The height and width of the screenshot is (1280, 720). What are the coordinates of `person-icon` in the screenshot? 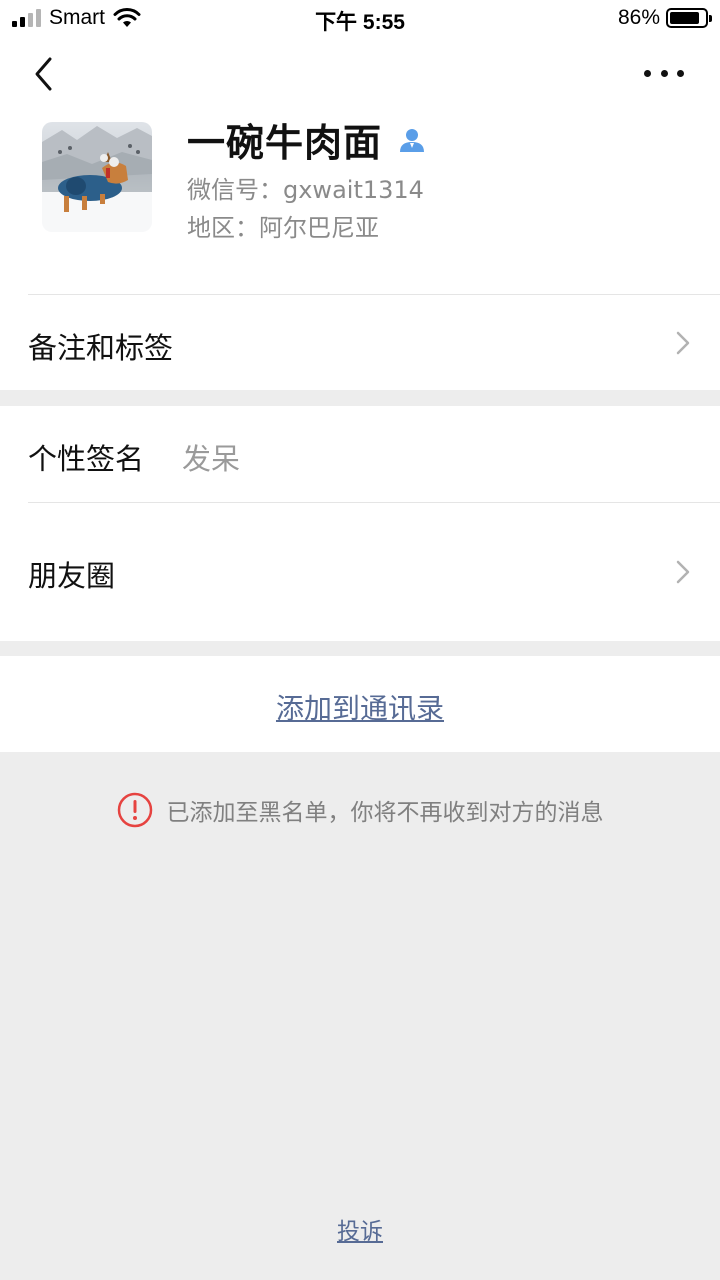 It's located at (412, 140).